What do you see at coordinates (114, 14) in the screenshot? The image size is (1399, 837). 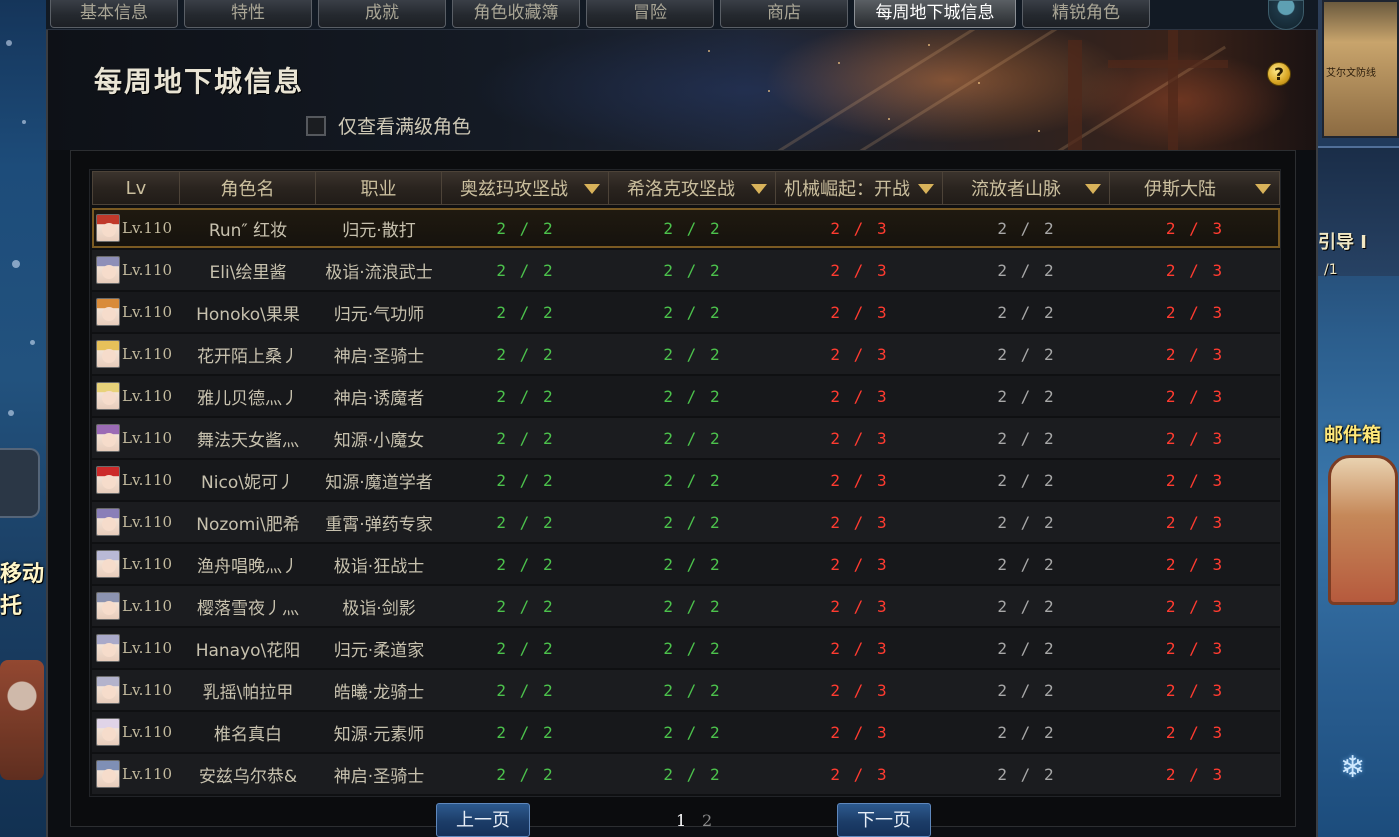 I see `tab-basic-info: 基本信息` at bounding box center [114, 14].